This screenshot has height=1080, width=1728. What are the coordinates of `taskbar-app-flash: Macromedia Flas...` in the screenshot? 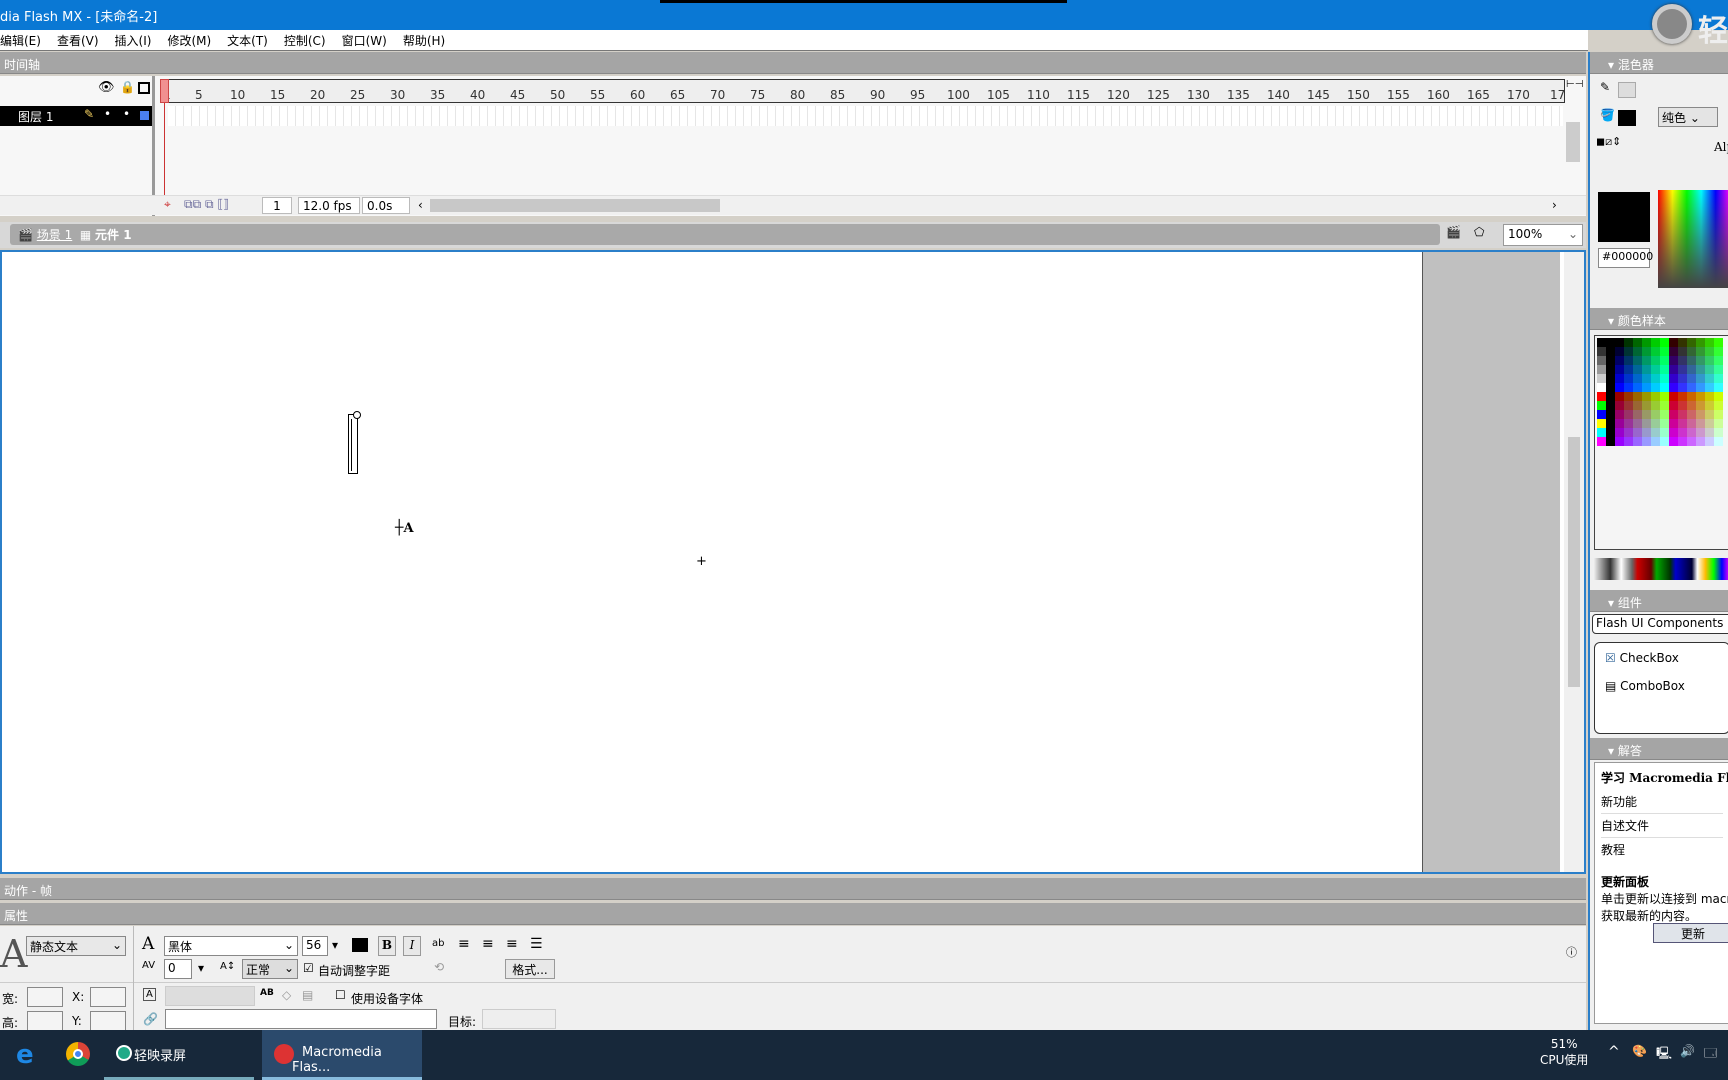 It's located at (342, 1055).